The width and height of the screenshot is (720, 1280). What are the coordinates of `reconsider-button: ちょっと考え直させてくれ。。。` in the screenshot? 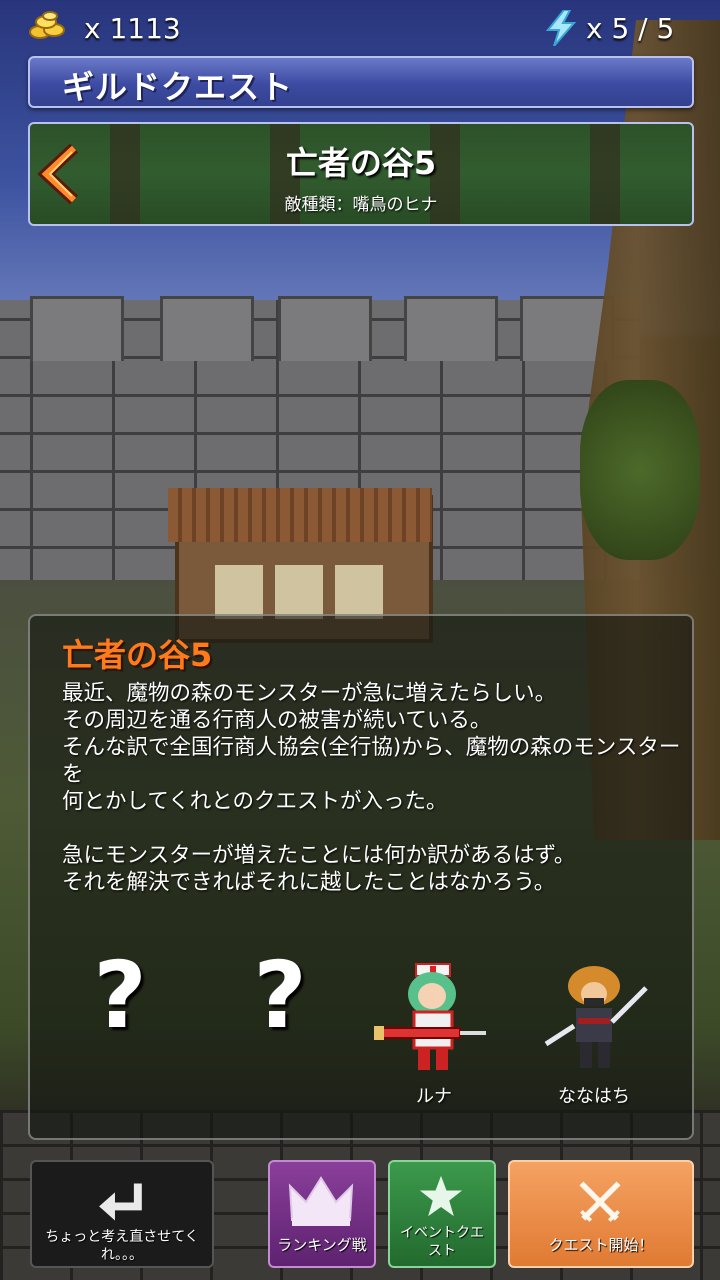 It's located at (122, 1214).